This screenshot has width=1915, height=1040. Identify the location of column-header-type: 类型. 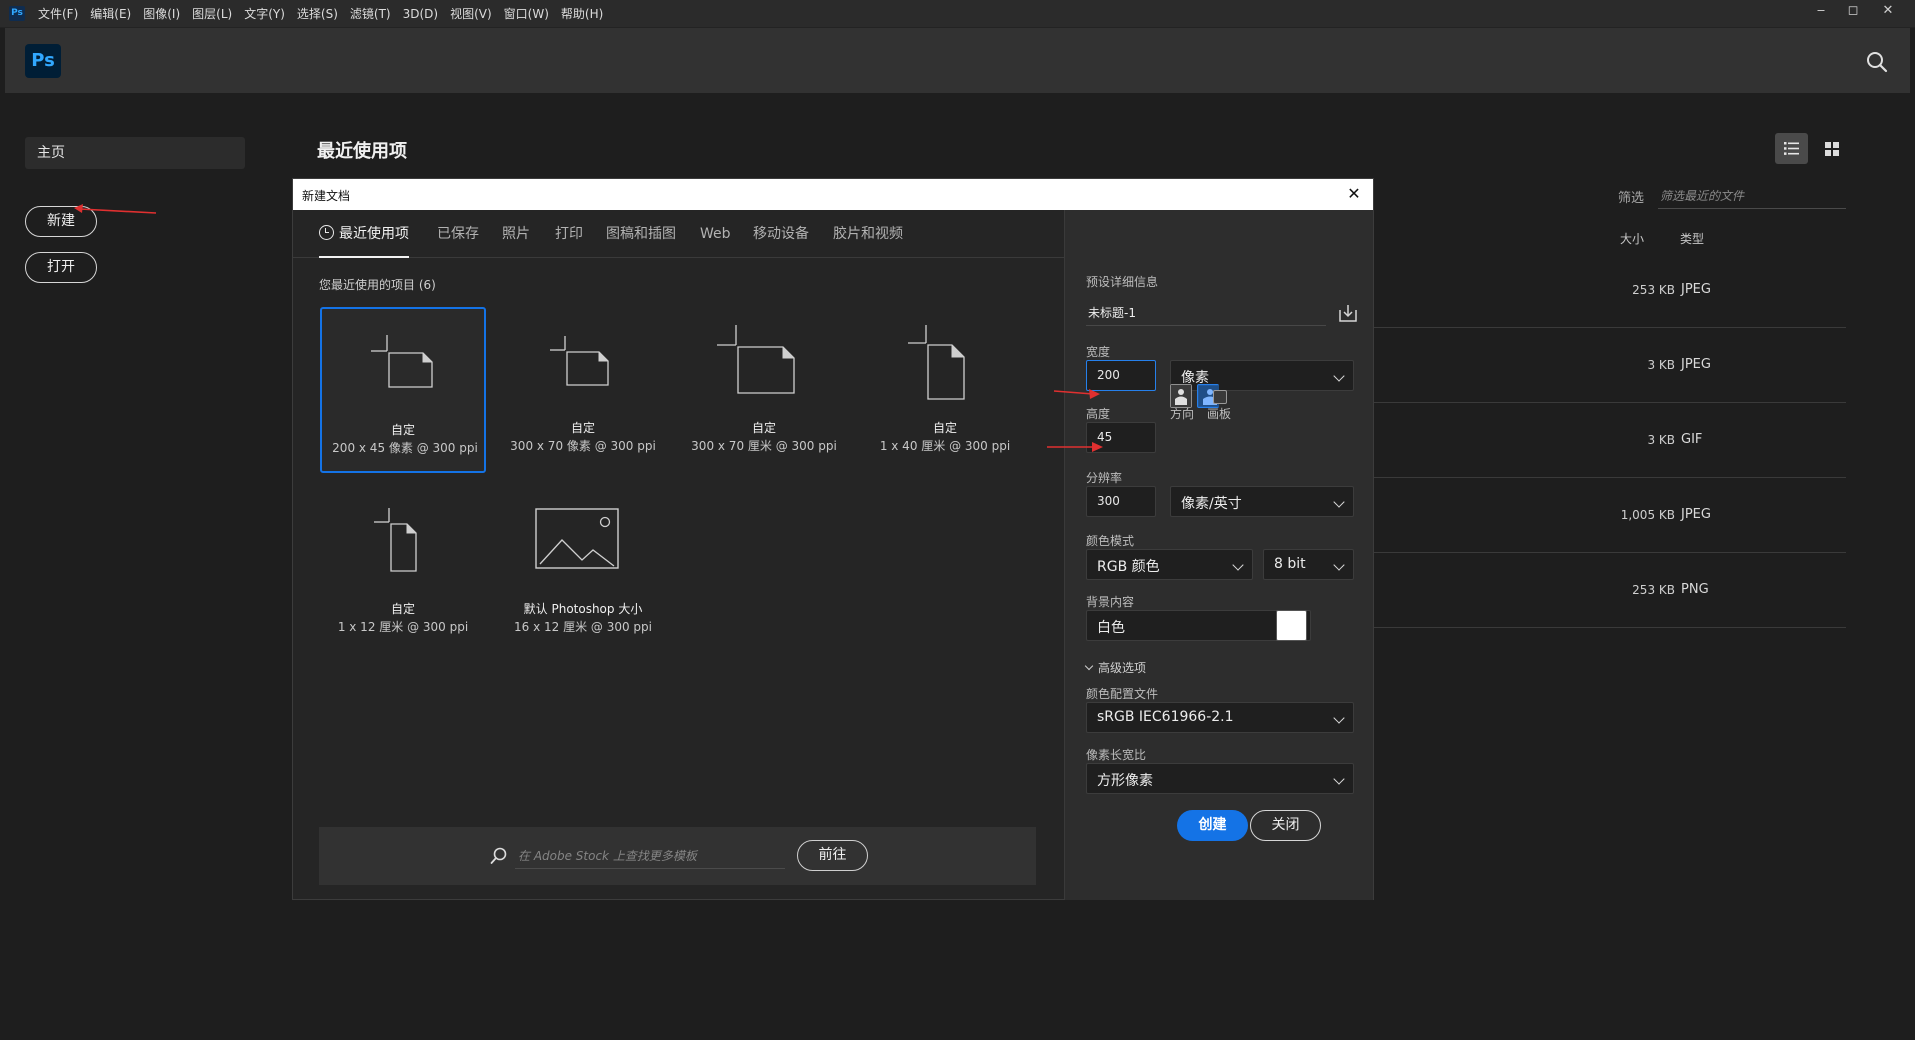
(1692, 238).